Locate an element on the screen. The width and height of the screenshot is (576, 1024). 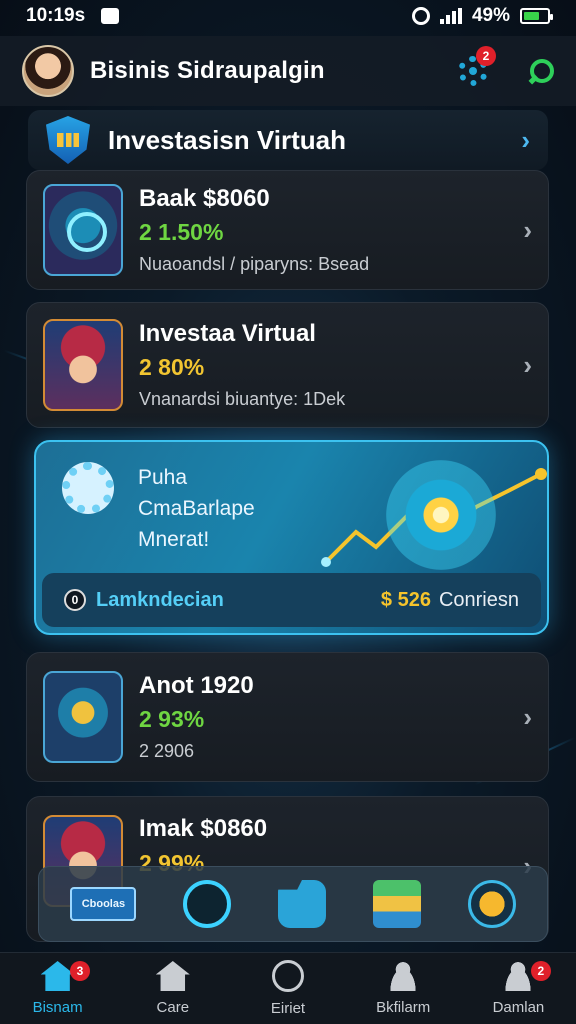
bottom-nav: Bisnam 3 Care Eiriet Bkfilarm Damlan 2 is located at coordinates (288, 988).